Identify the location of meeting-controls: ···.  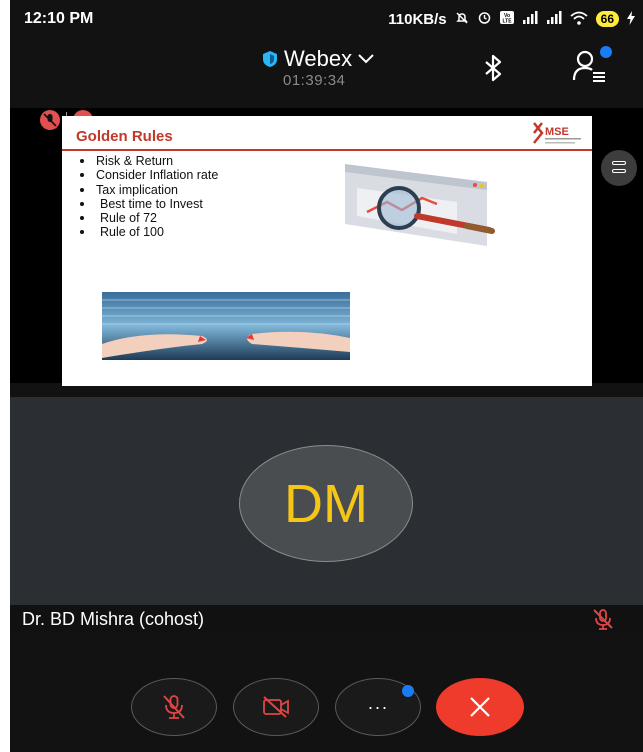
(326, 707).